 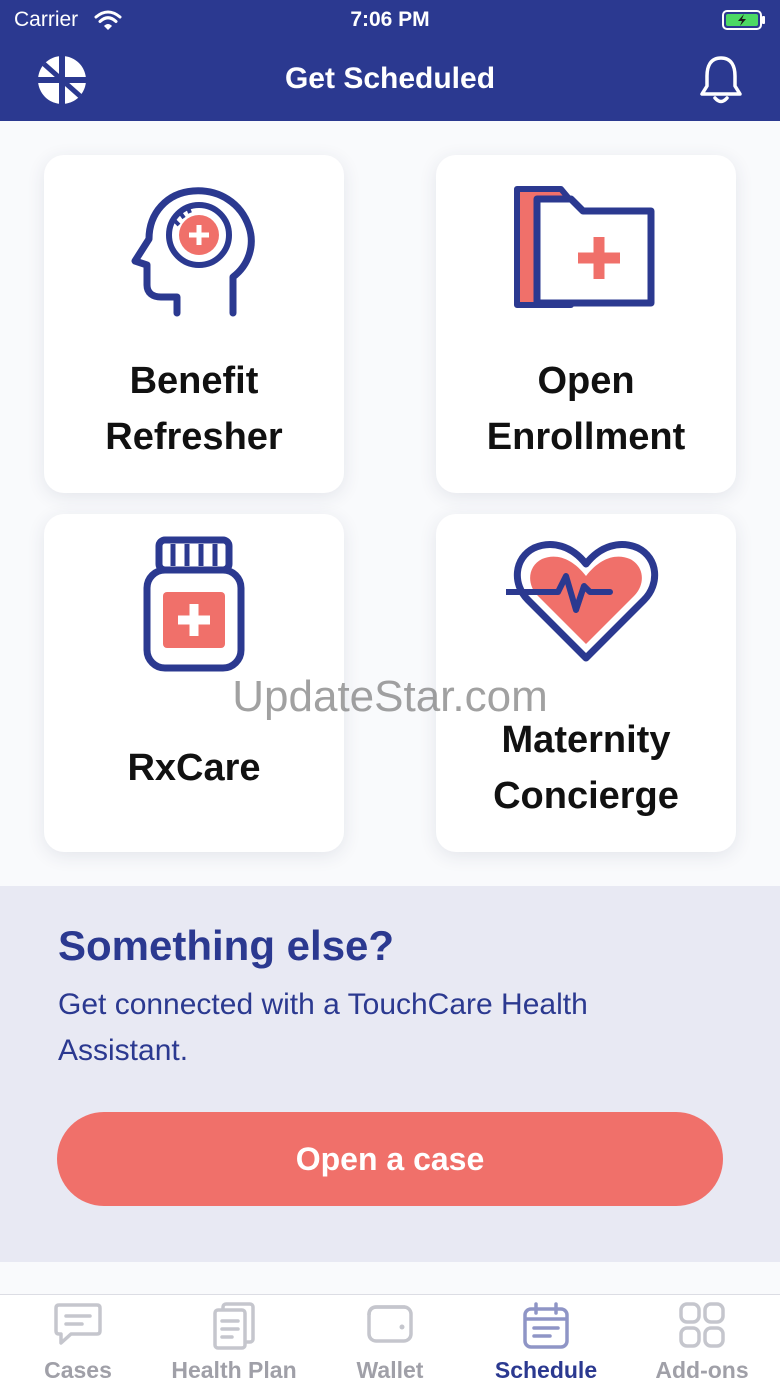 I want to click on tile-label: Refresher, so click(x=194, y=437).